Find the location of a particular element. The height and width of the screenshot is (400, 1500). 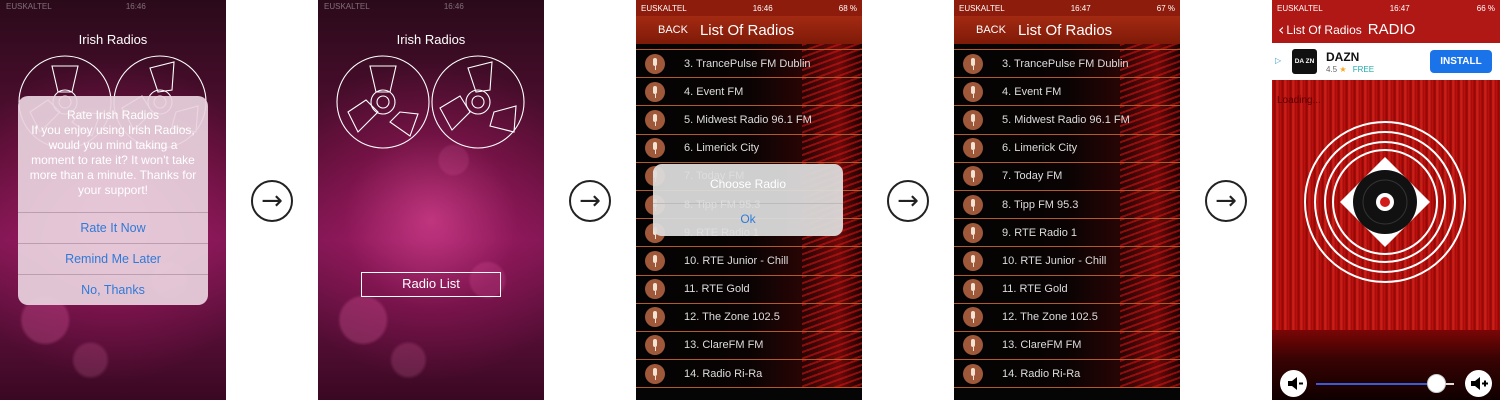

ad-banner: ▷ DA ZN DAZN 4.5 ★ FREE INSTALL is located at coordinates (1386, 61).